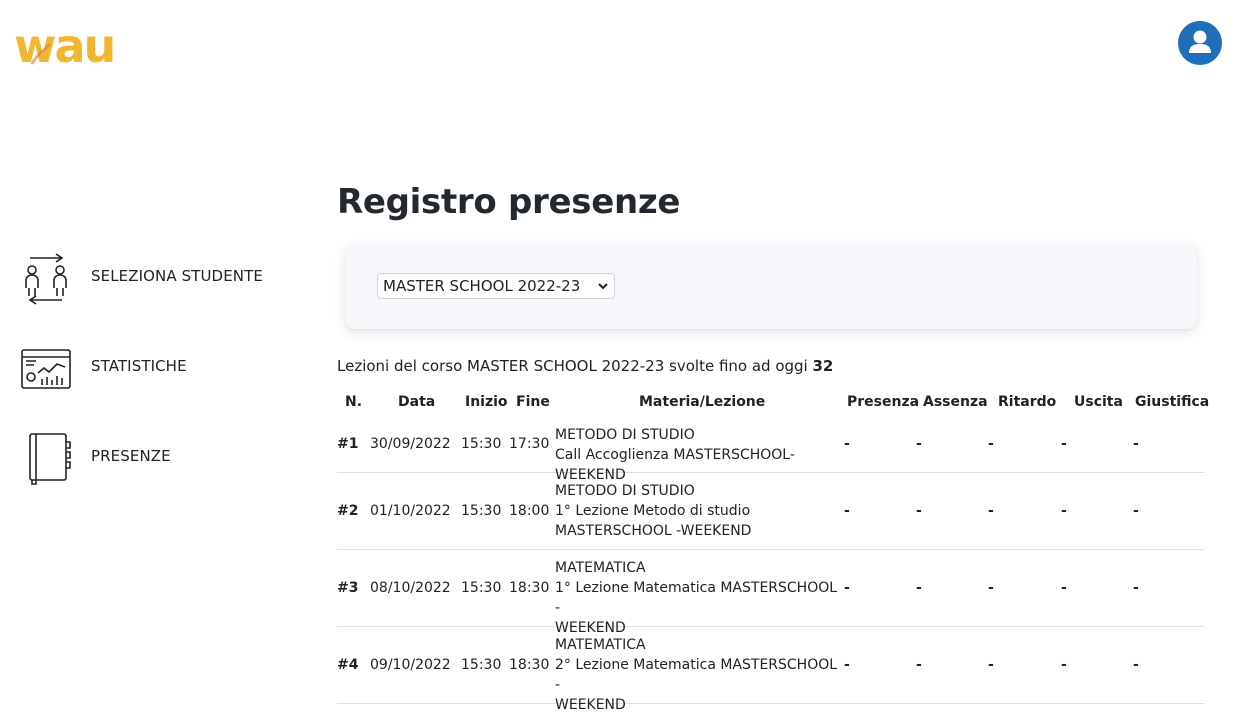  I want to click on header-materia: Materia/Lezione, so click(702, 402).